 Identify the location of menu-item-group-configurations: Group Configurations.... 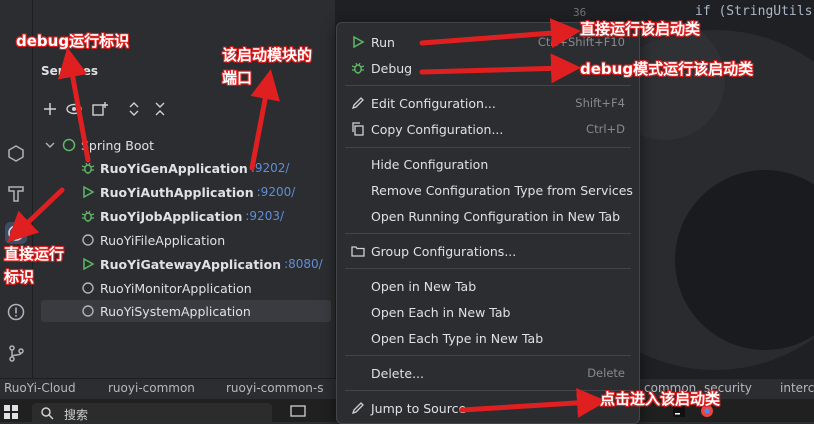
(488, 251).